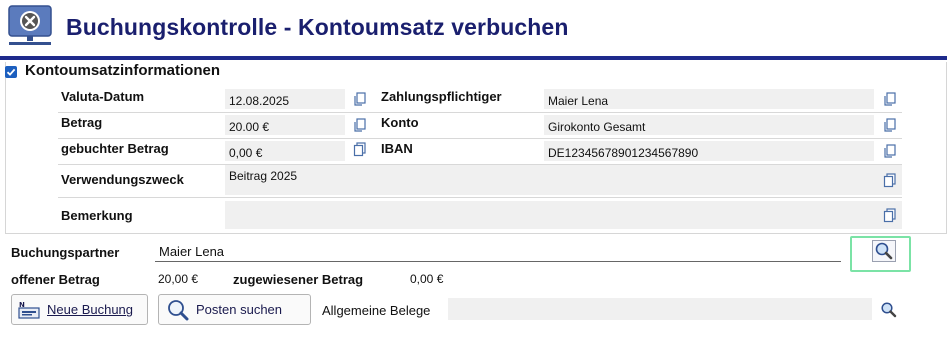 The width and height of the screenshot is (947, 362). What do you see at coordinates (441, 96) in the screenshot?
I see `zahlungspflichtiger-label: Zahlungspflichtiger` at bounding box center [441, 96].